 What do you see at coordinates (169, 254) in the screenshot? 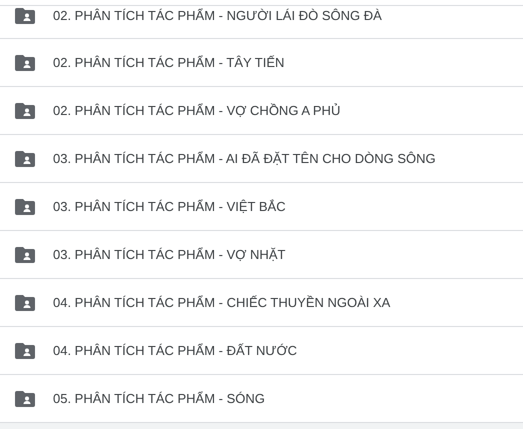
I see `folder-name: 03. PHÂN TÍCH TÁC PHẨM - VỢ NHẶT` at bounding box center [169, 254].